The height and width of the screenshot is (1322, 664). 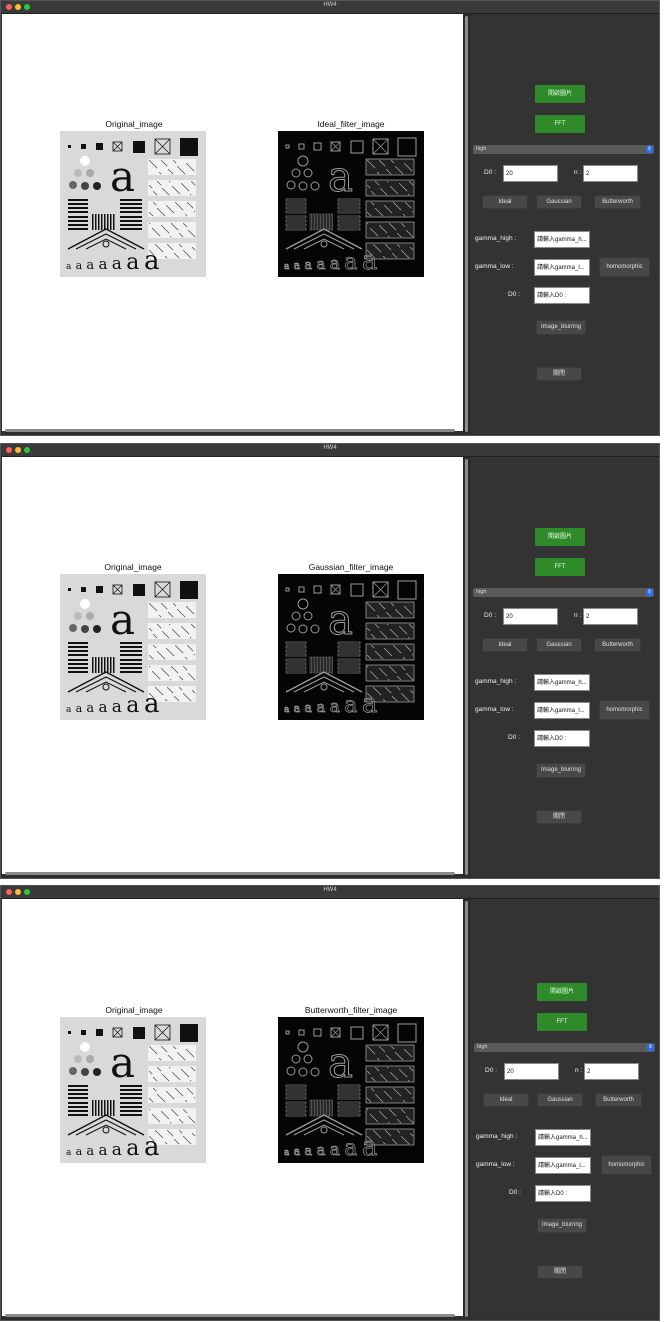 I want to click on n-label: n :, so click(x=578, y=172).